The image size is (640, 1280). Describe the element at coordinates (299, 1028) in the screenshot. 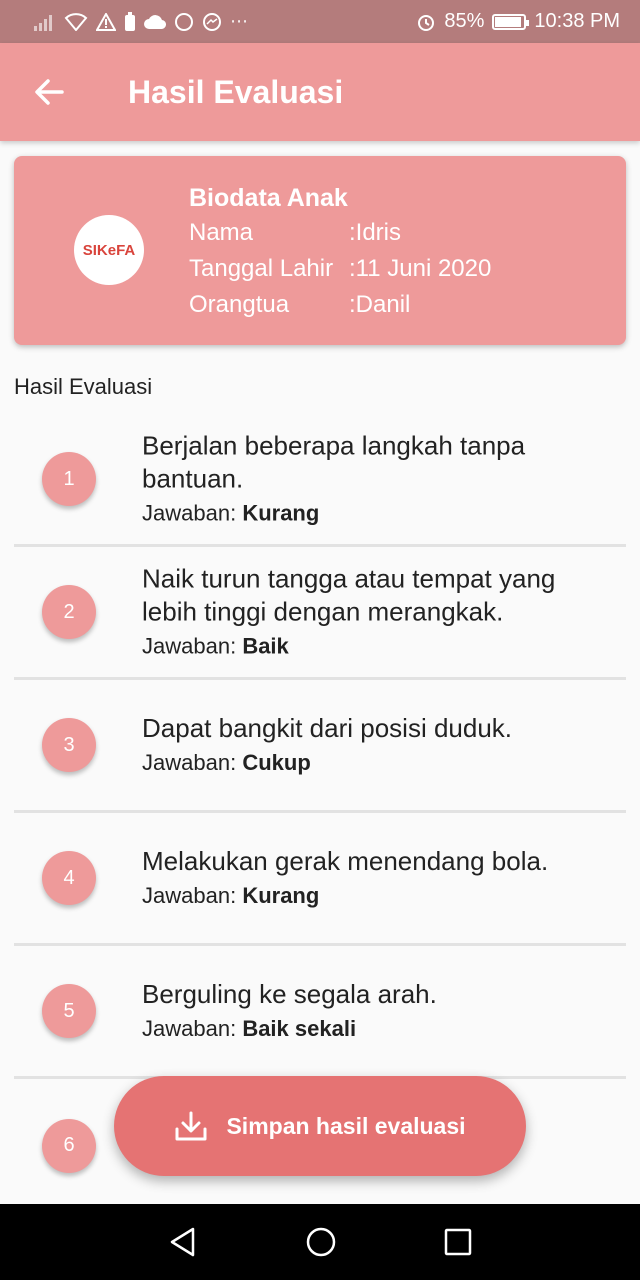

I see `answer-value: Baik sekali` at that location.